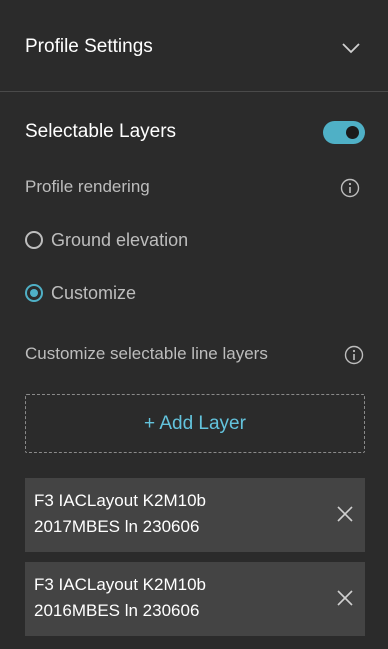  I want to click on toggle-knob, so click(352, 132).